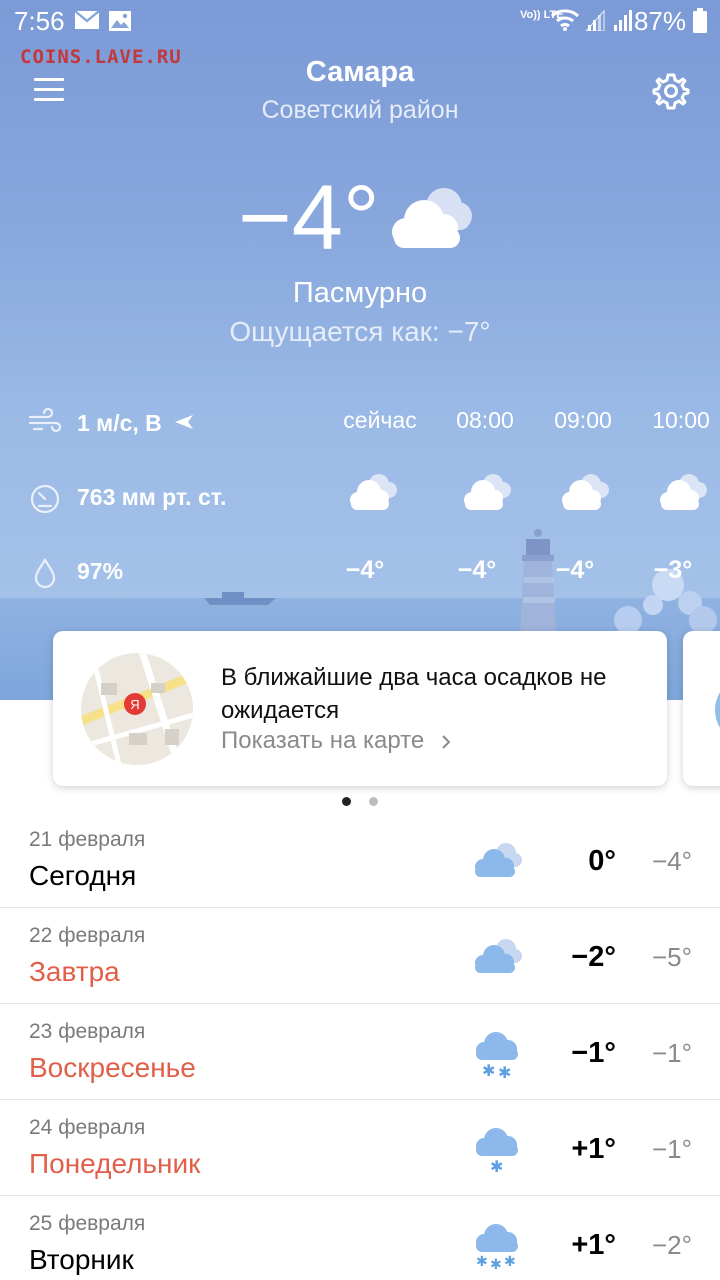  I want to click on chevron-right-icon, so click(446, 741).